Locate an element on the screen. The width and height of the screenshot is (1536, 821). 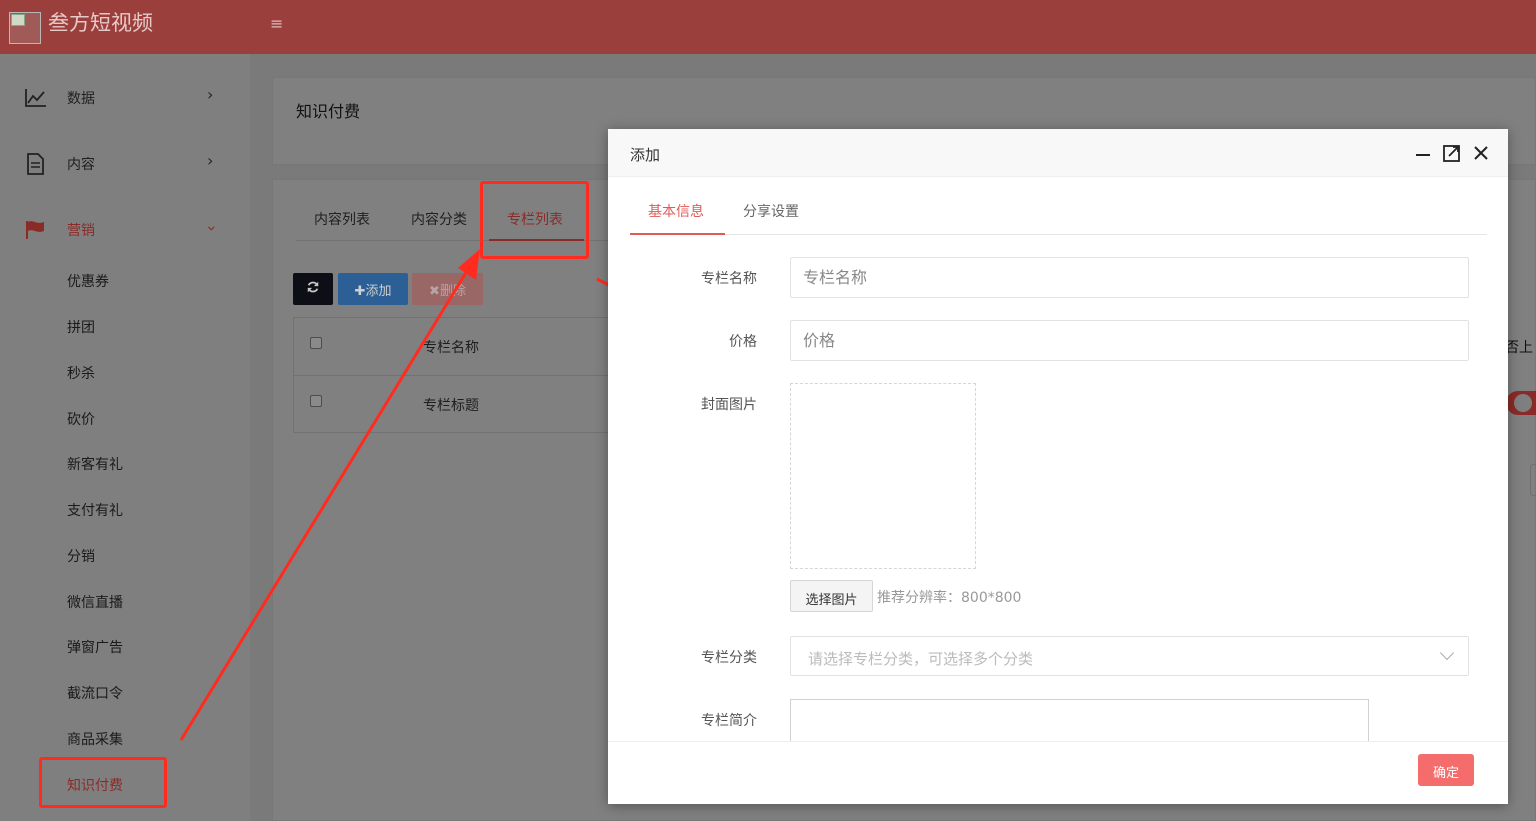
annotation-box-sidebar is located at coordinates (103, 782).